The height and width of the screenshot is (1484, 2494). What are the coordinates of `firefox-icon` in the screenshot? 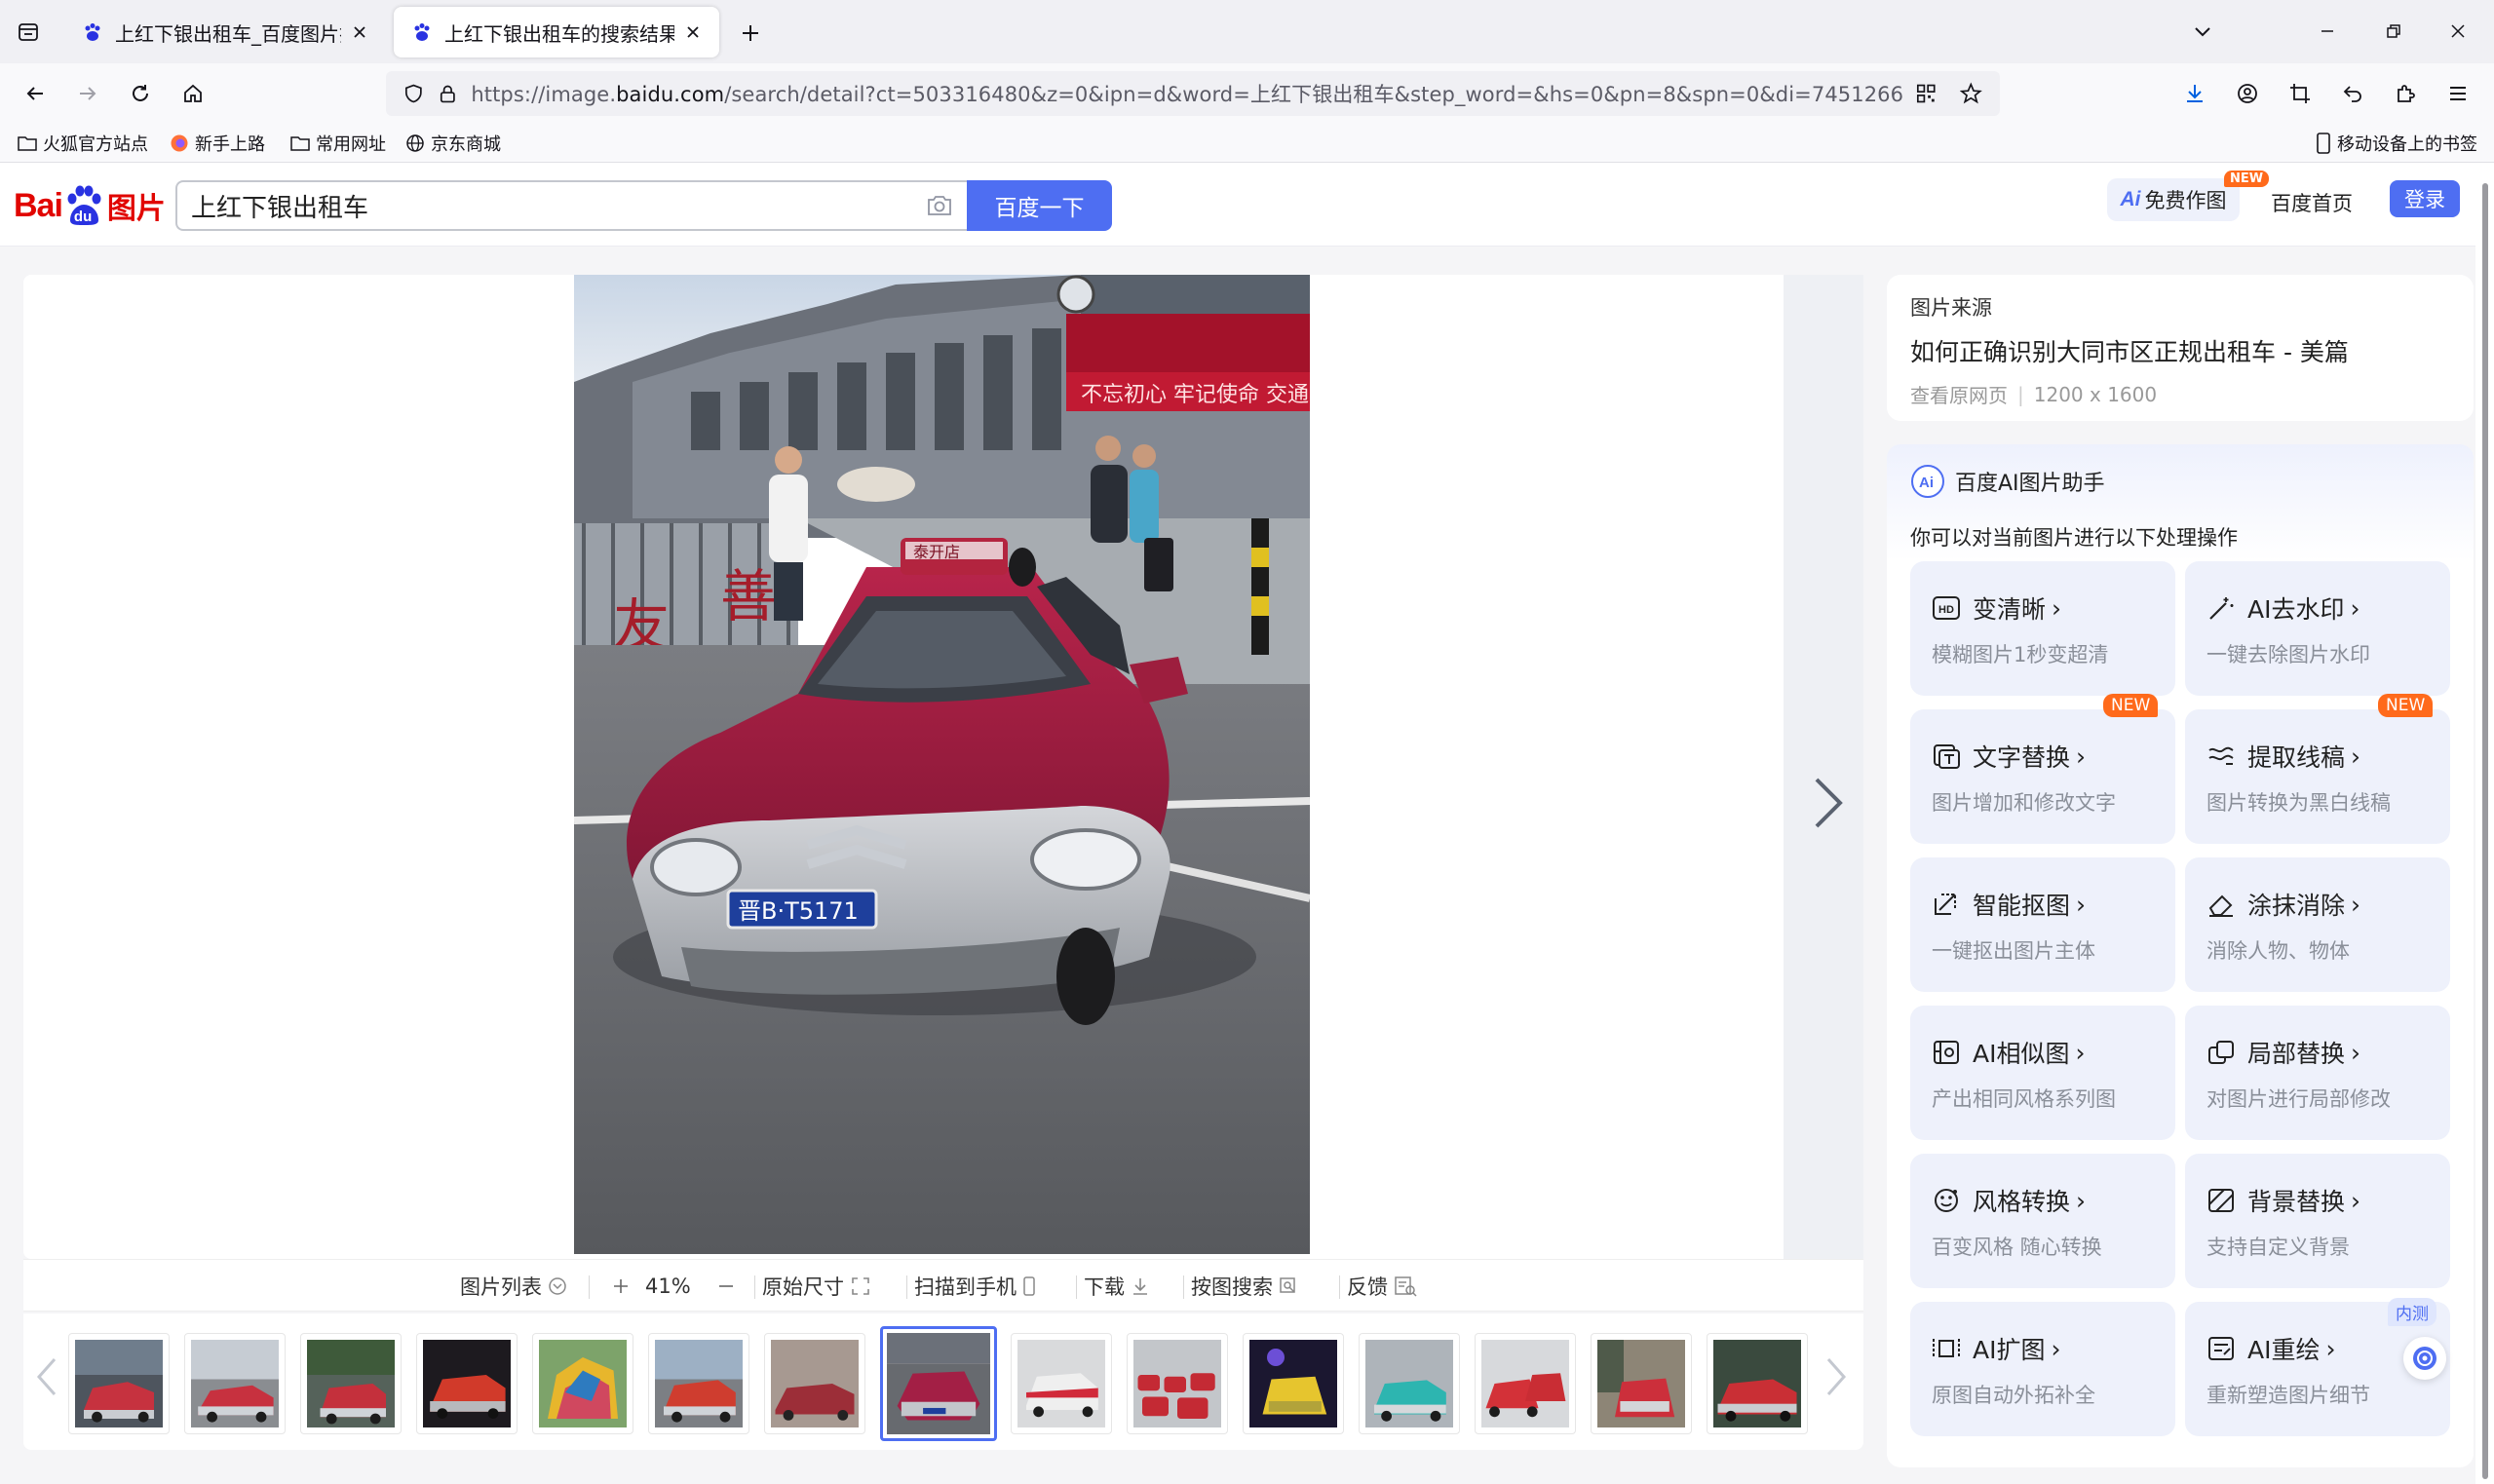 It's located at (179, 143).